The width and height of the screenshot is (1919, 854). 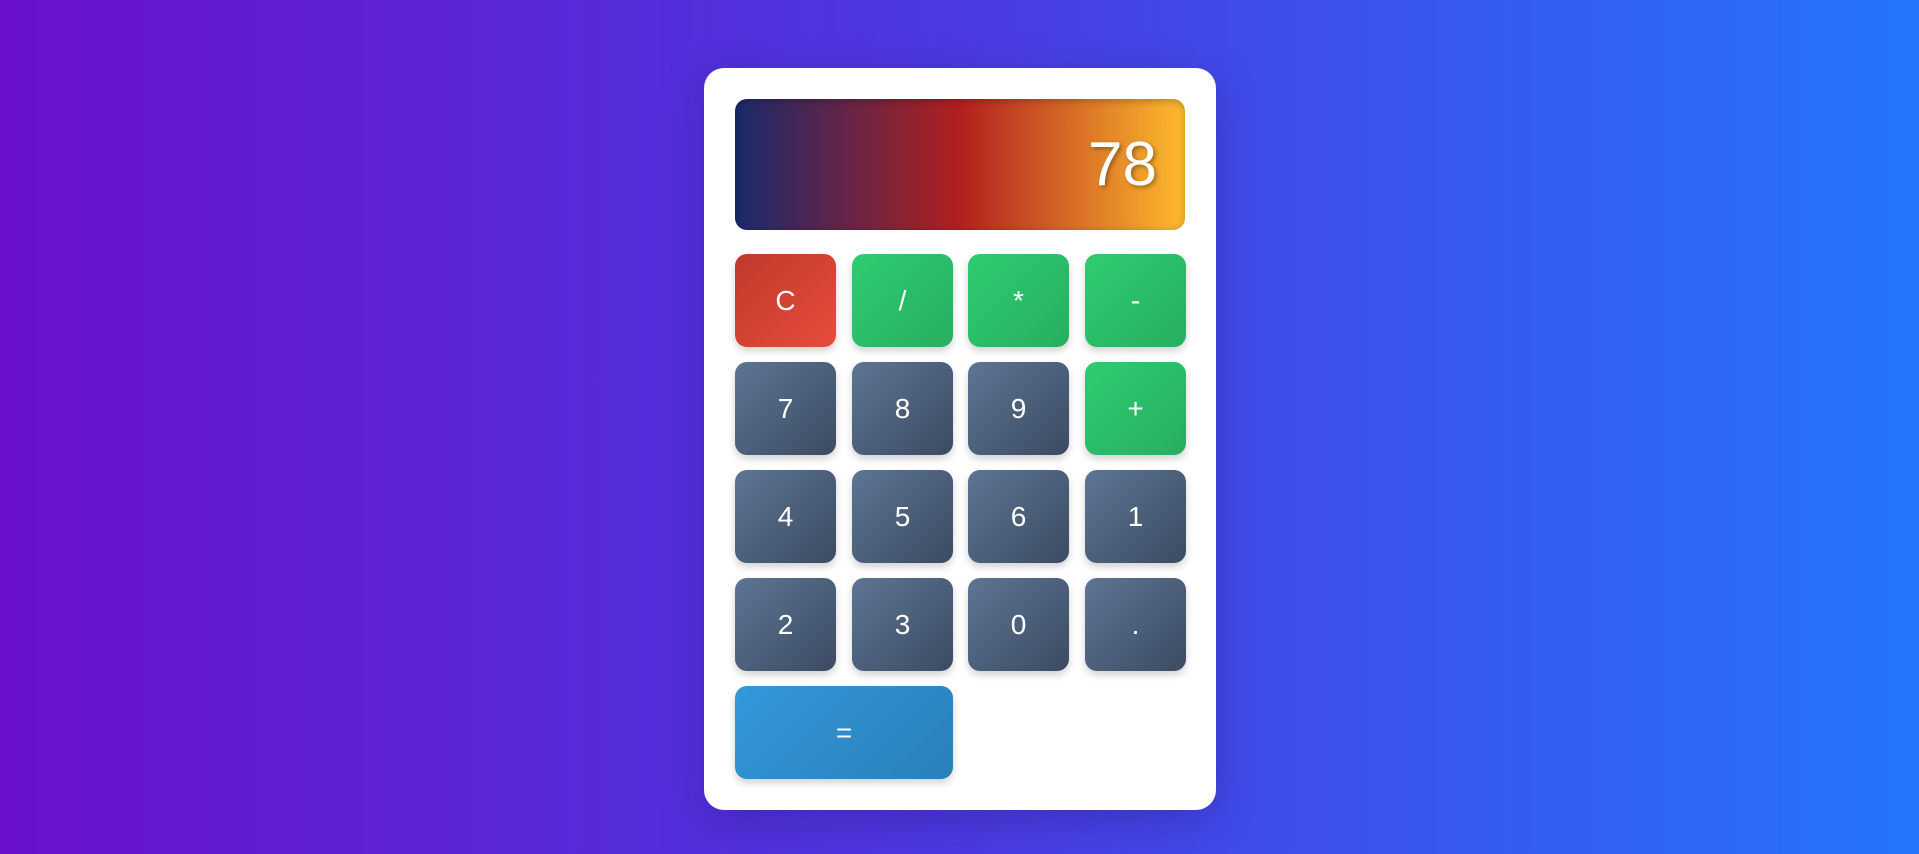 I want to click on subtract-button: -, so click(x=1135, y=300).